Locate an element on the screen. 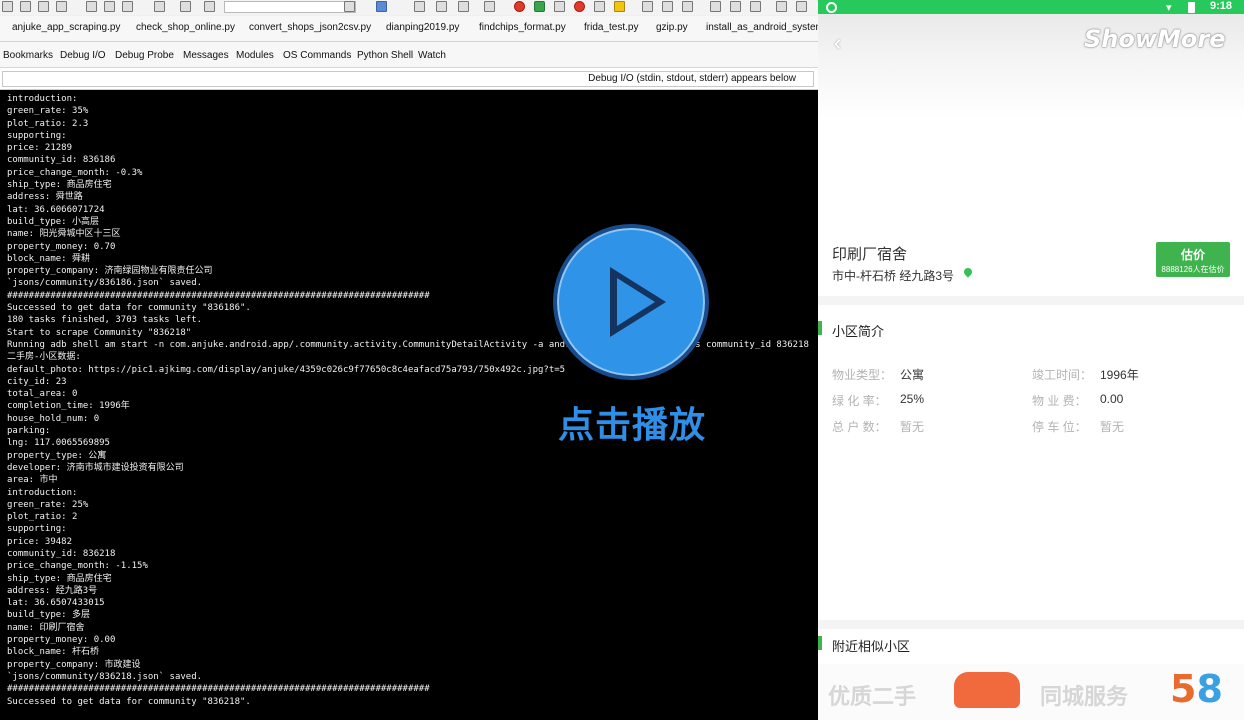 This screenshot has width=1244, height=720. banner-text-right: 同城服务 is located at coordinates (1084, 697).